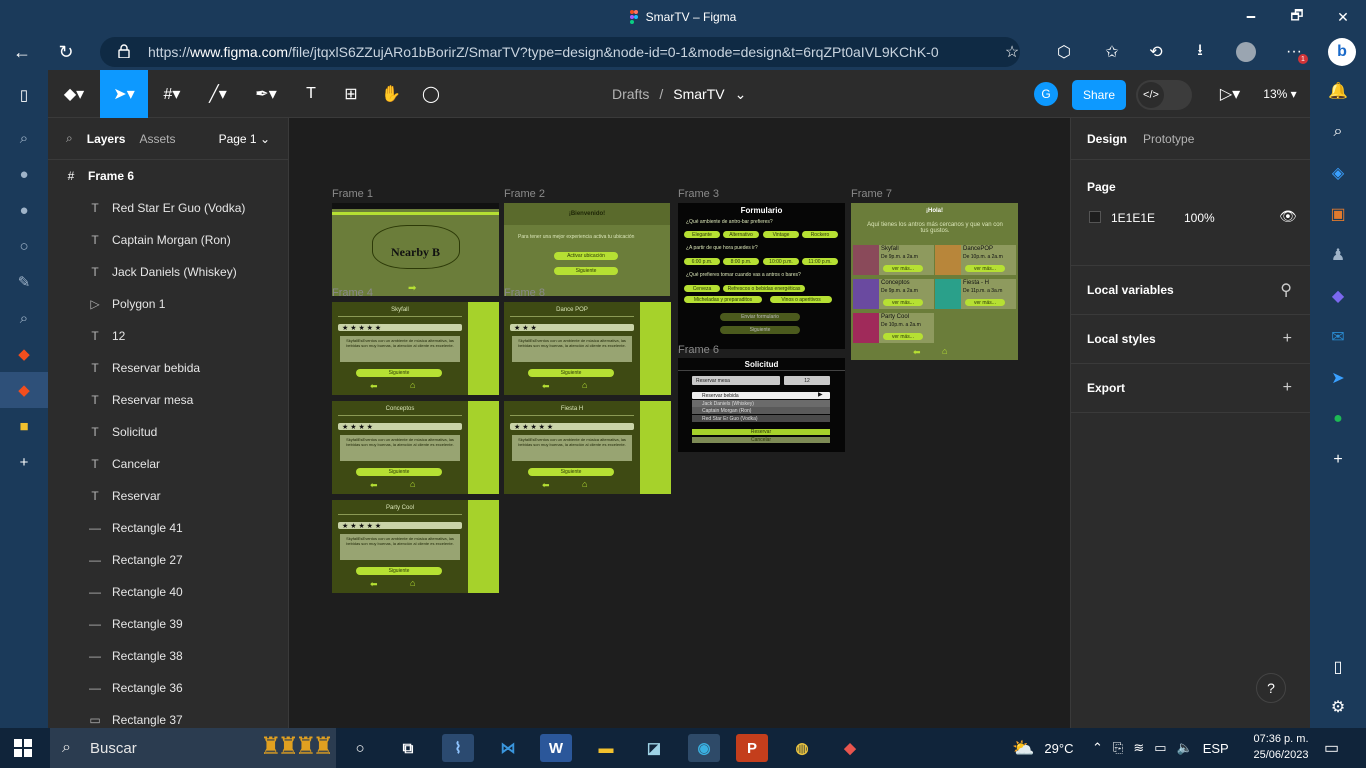  What do you see at coordinates (1287, 388) in the screenshot?
I see `add-export-icon: +` at bounding box center [1287, 388].